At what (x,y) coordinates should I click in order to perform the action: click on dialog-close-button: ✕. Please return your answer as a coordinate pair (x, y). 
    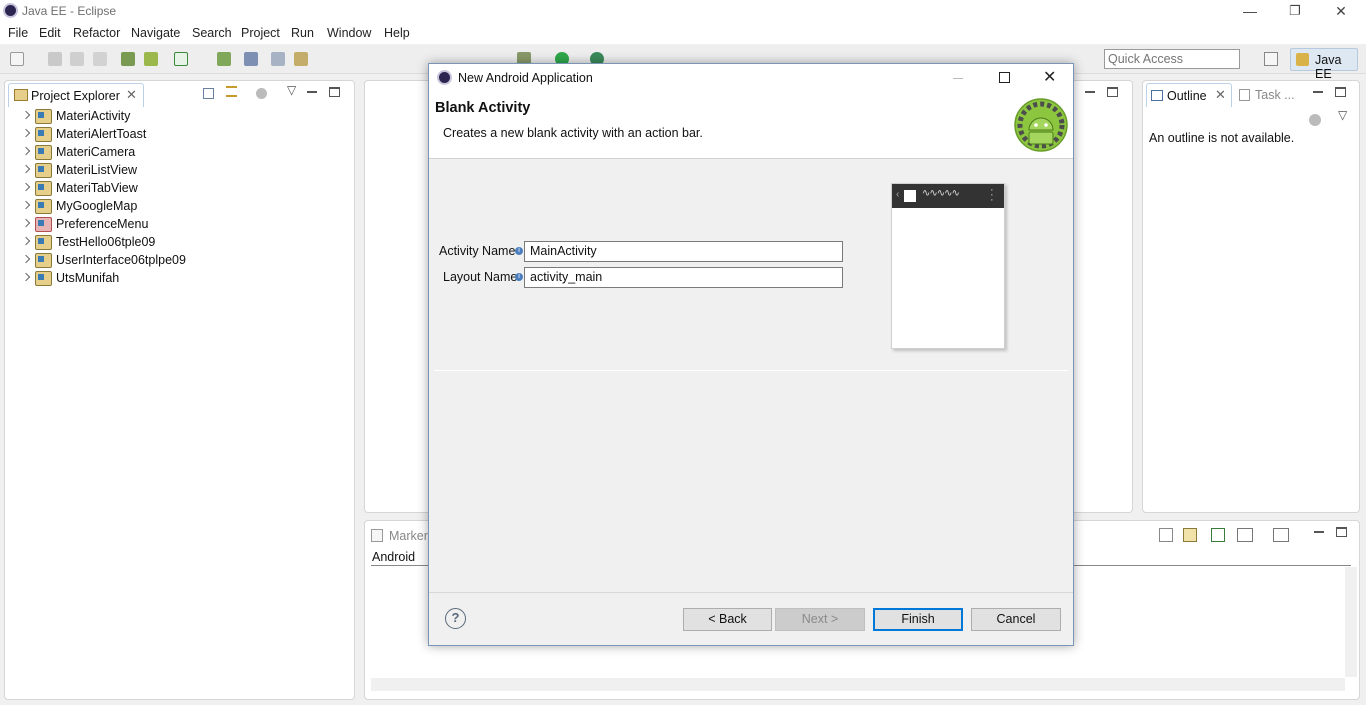
    Looking at the image, I should click on (1049, 77).